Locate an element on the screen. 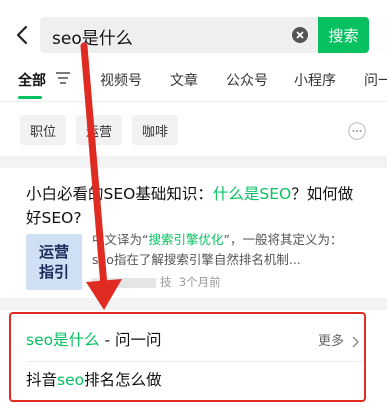  more-icon is located at coordinates (357, 131).